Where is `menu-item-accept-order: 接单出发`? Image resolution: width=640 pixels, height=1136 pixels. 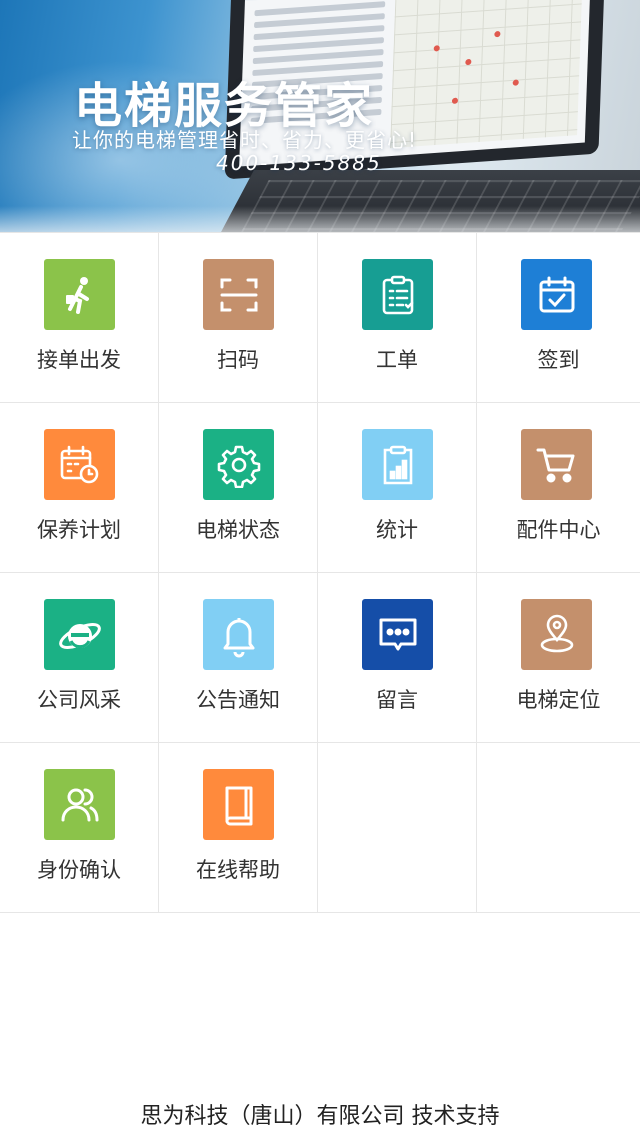
menu-item-accept-order: 接单出发 is located at coordinates (79, 317).